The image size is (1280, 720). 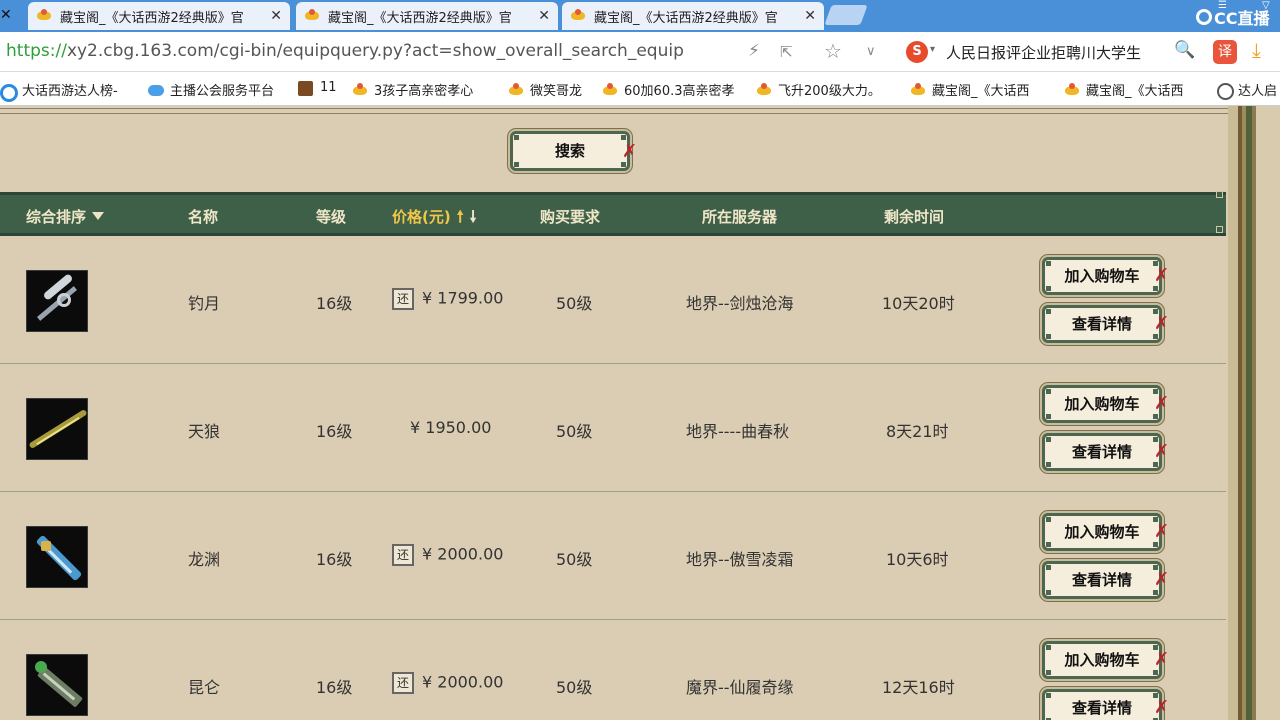 What do you see at coordinates (98, 216) in the screenshot?
I see `caret-down-icon` at bounding box center [98, 216].